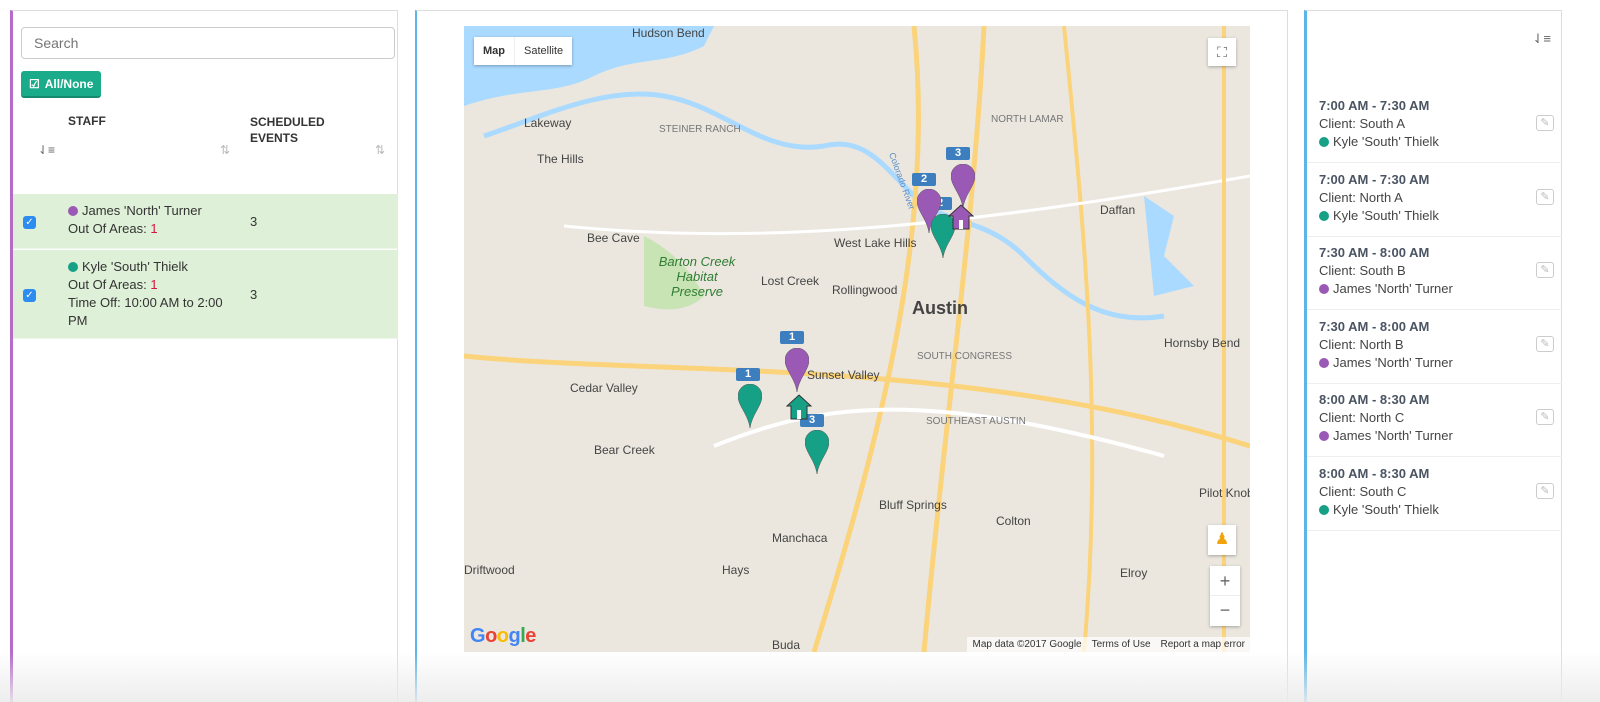 This screenshot has height=702, width=1600. I want to click on map-place-label: Colton, so click(1013, 521).